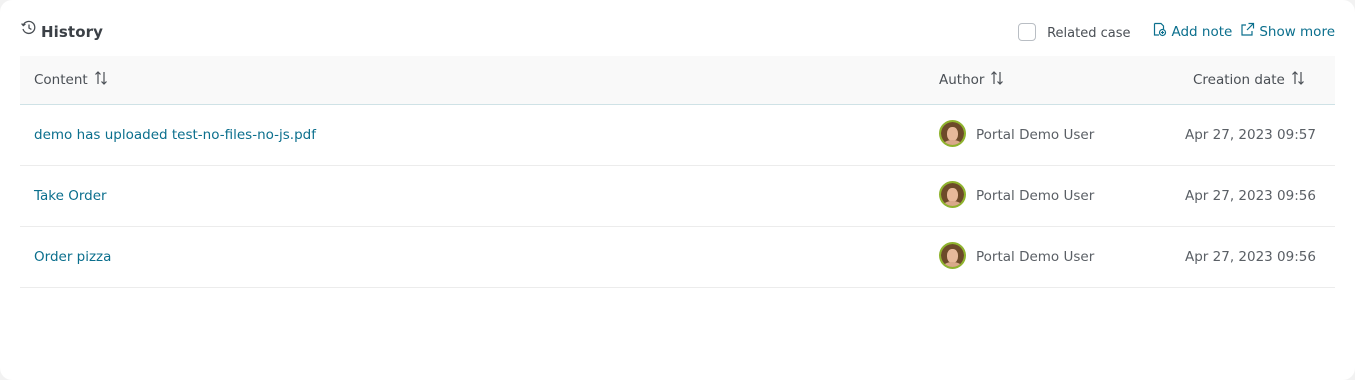 This screenshot has height=380, width=1355. I want to click on external-link-icon, so click(1248, 29).